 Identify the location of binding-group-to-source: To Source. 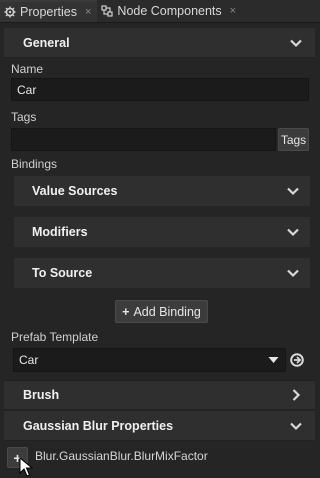
(162, 273).